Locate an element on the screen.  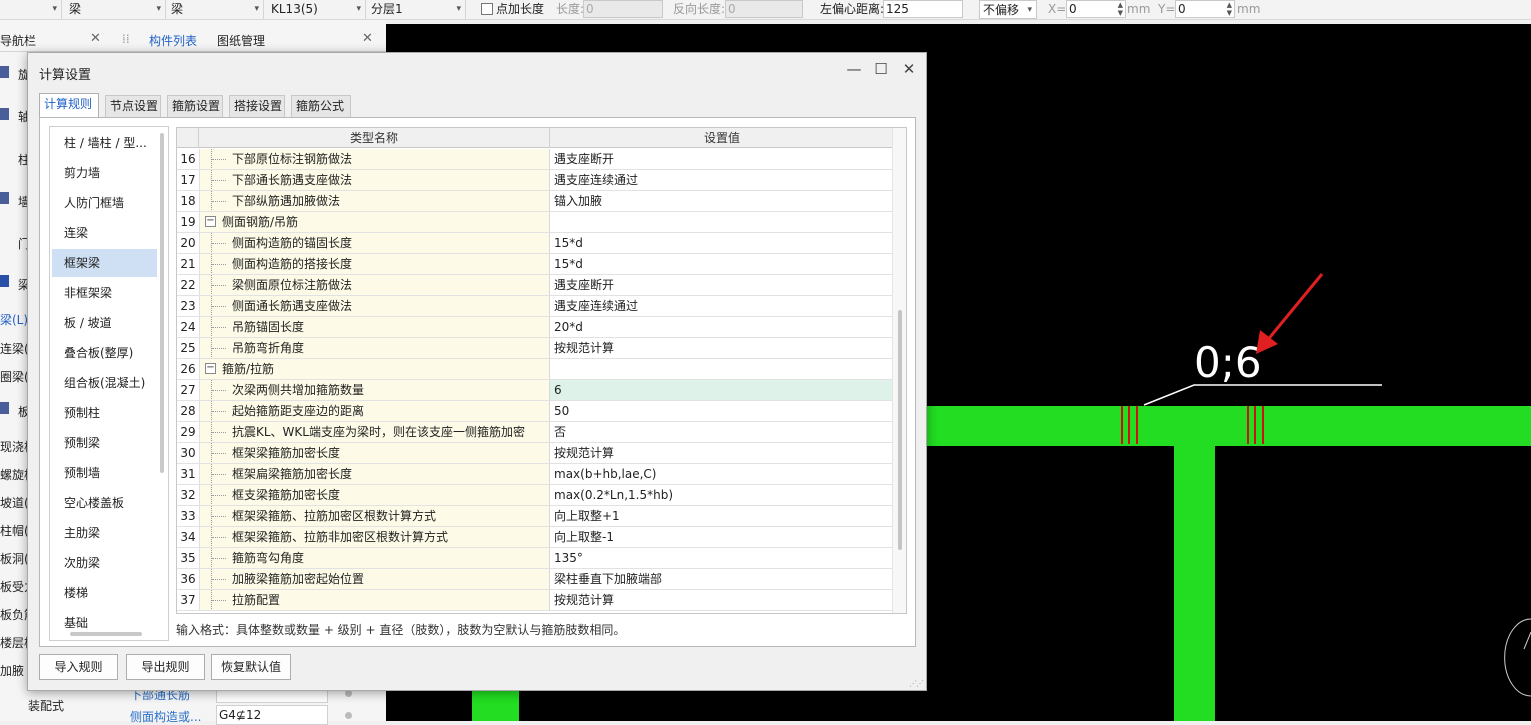
table-row: 31 框架扁梁箍筋加密长度 max(b+hb,lae,C) is located at coordinates (535, 474).